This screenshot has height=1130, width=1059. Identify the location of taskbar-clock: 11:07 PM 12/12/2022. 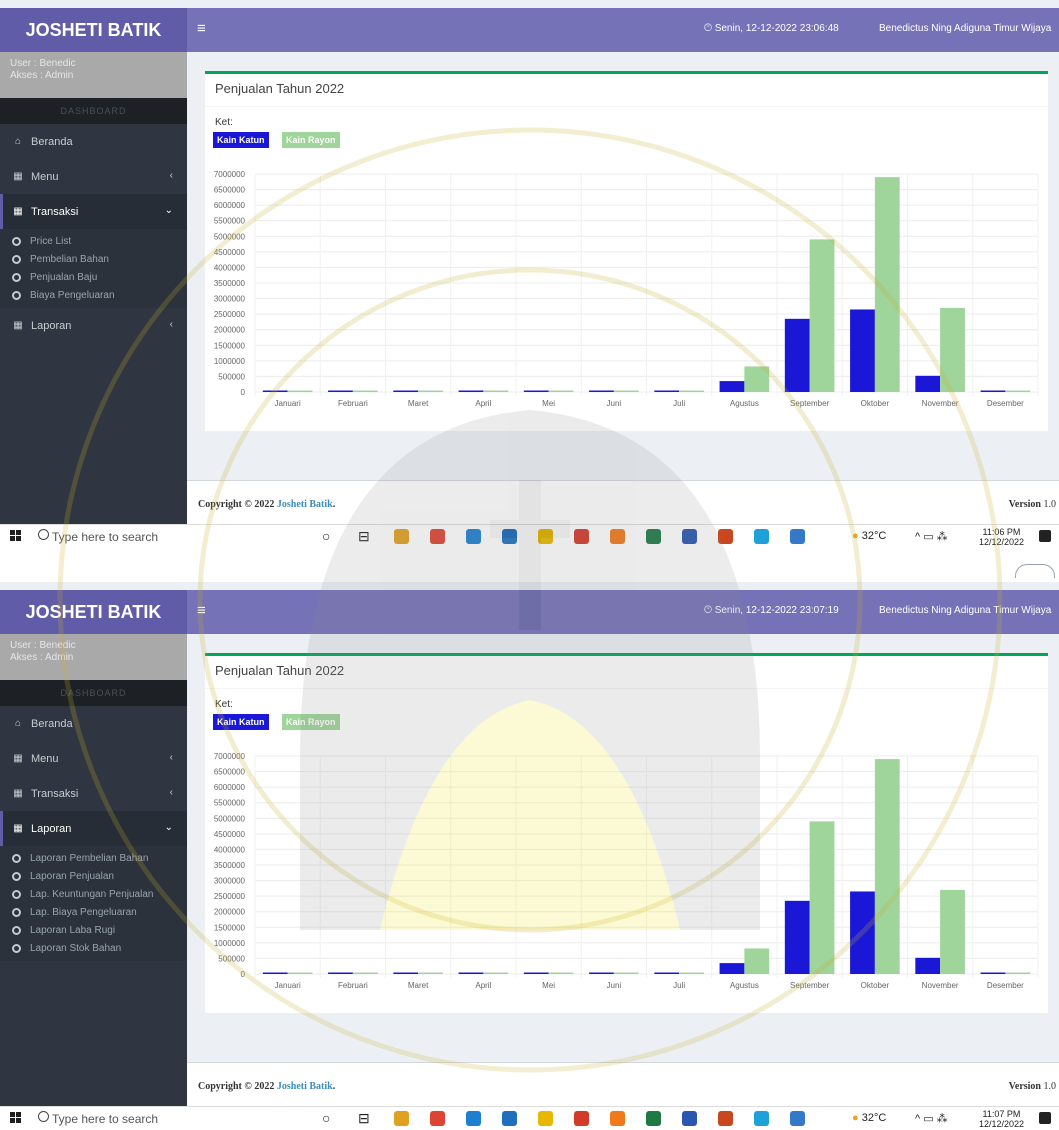
(1001, 1119).